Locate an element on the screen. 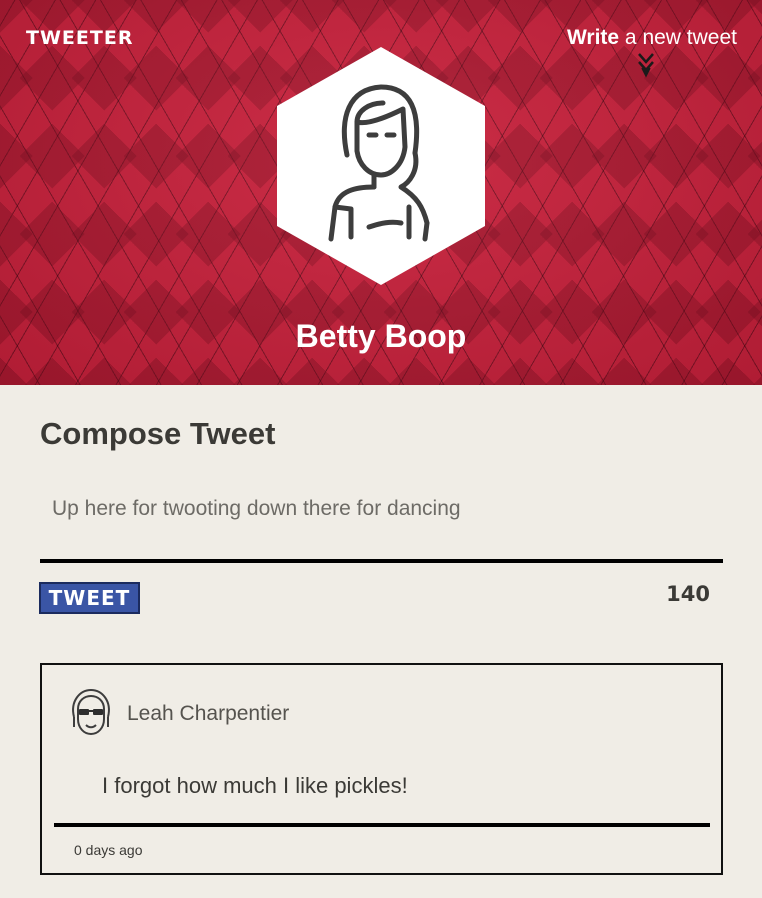  tweet-author: Leah Charpentier is located at coordinates (208, 714).